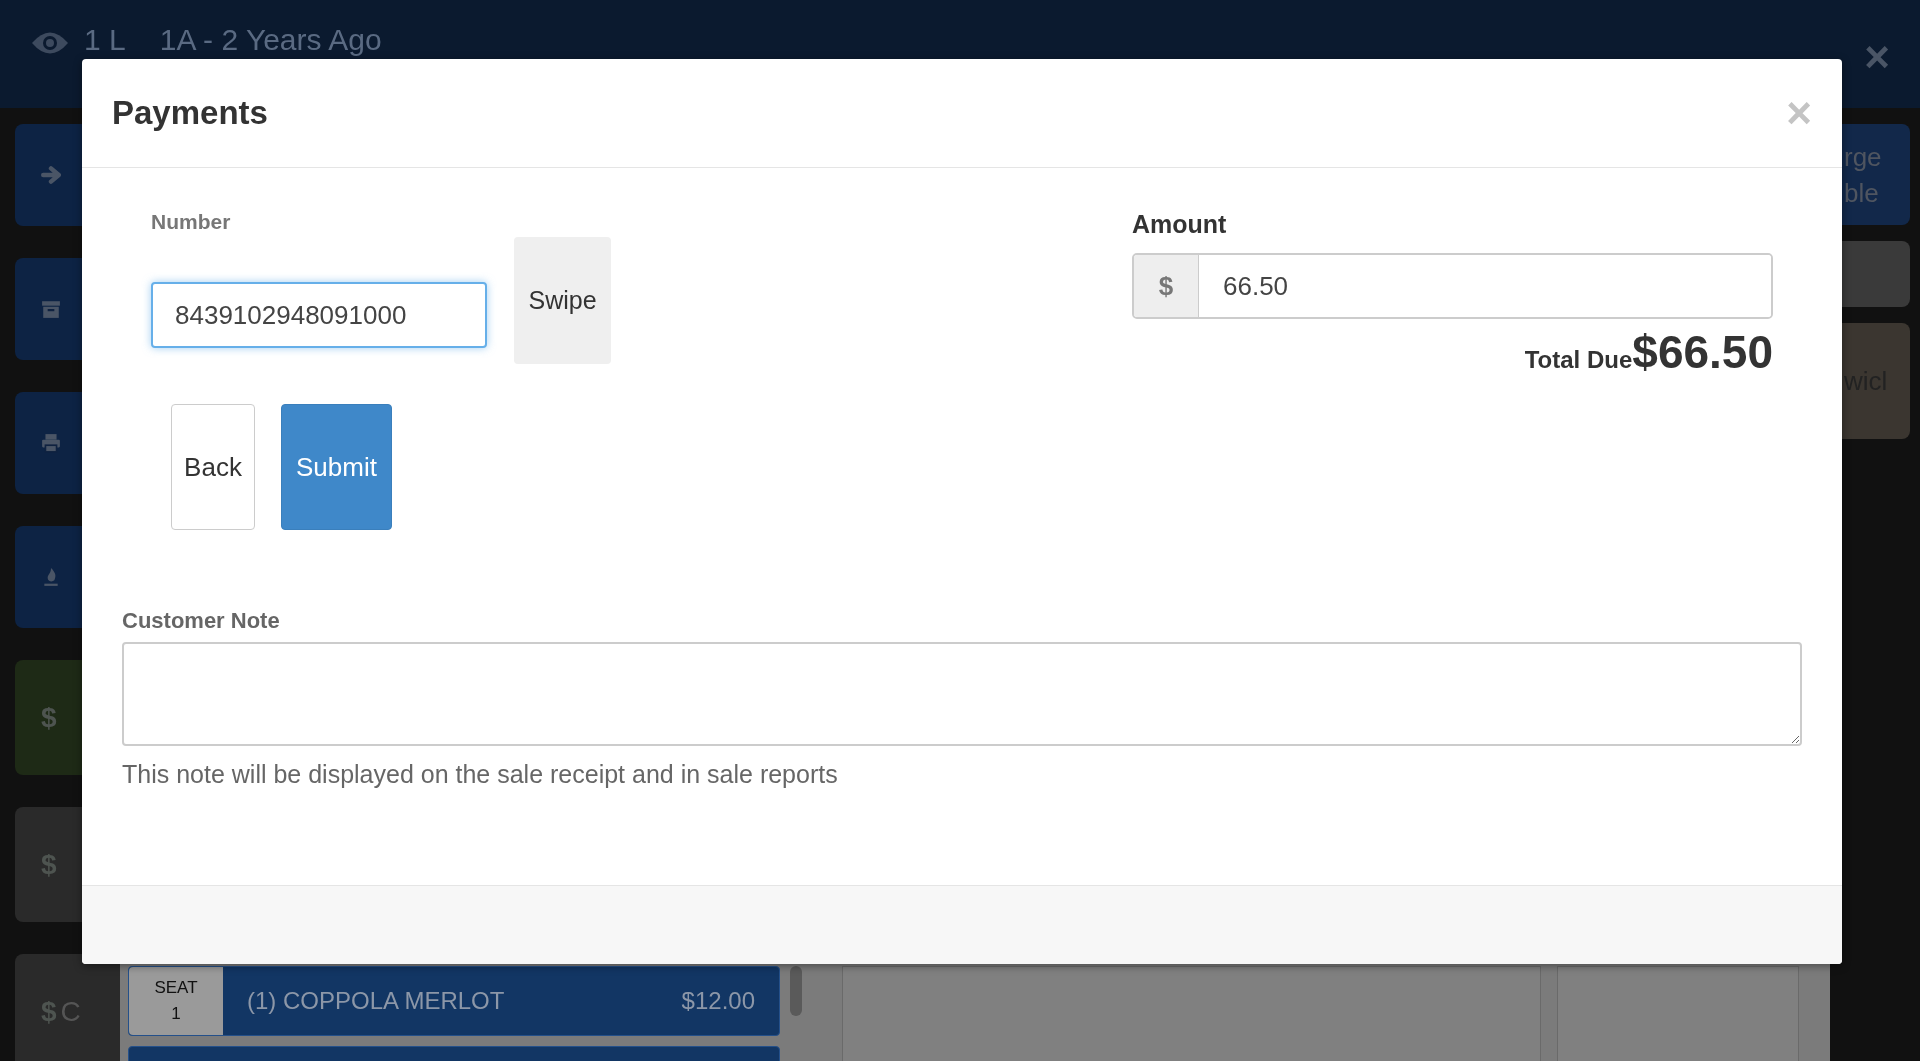 The image size is (1920, 1061). Describe the element at coordinates (1862, 193) in the screenshot. I see `button-label: ble` at that location.